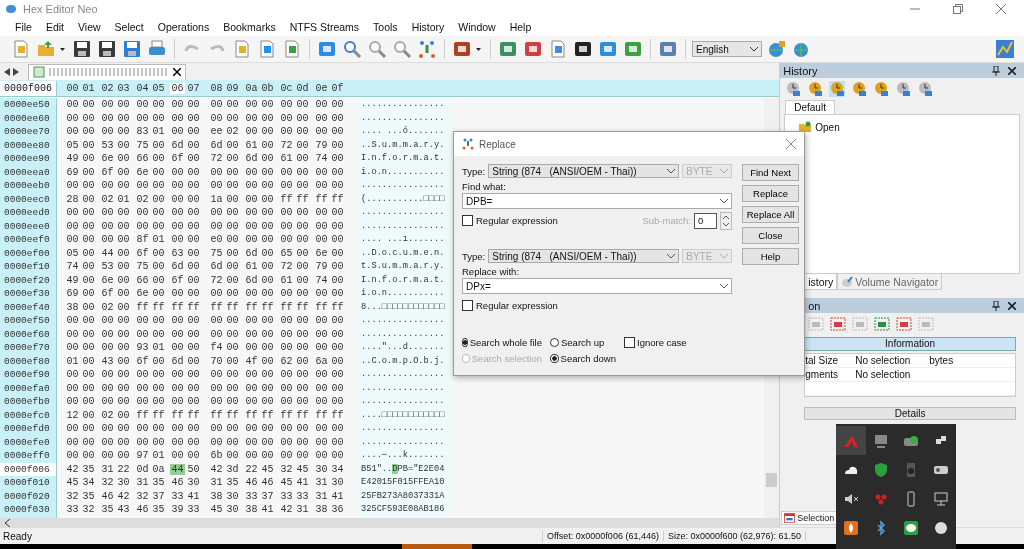  Describe the element at coordinates (726, 220) in the screenshot. I see `spinner-arrows-icon` at that location.